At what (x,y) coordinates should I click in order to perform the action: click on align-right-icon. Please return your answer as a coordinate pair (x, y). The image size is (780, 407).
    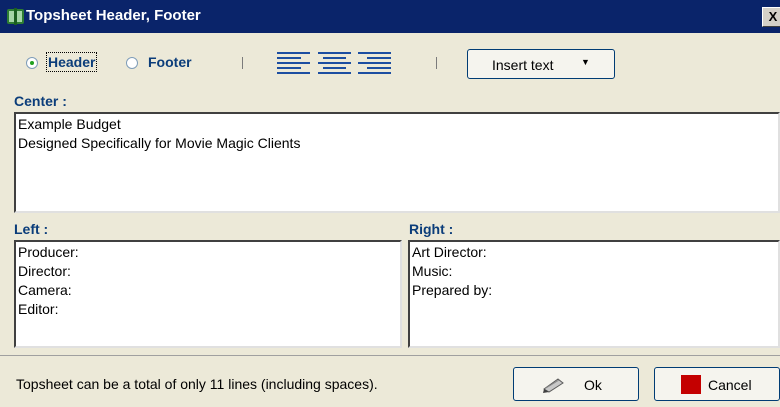
    Looking at the image, I should click on (374, 64).